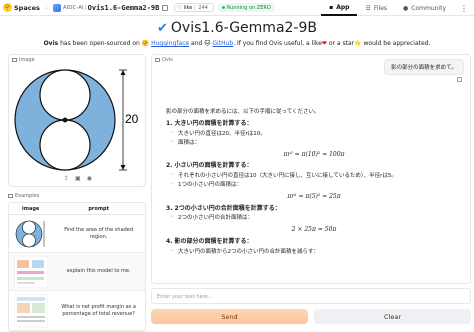  I want to click on math-formula: 2 × 25π = 50π, so click(314, 230).